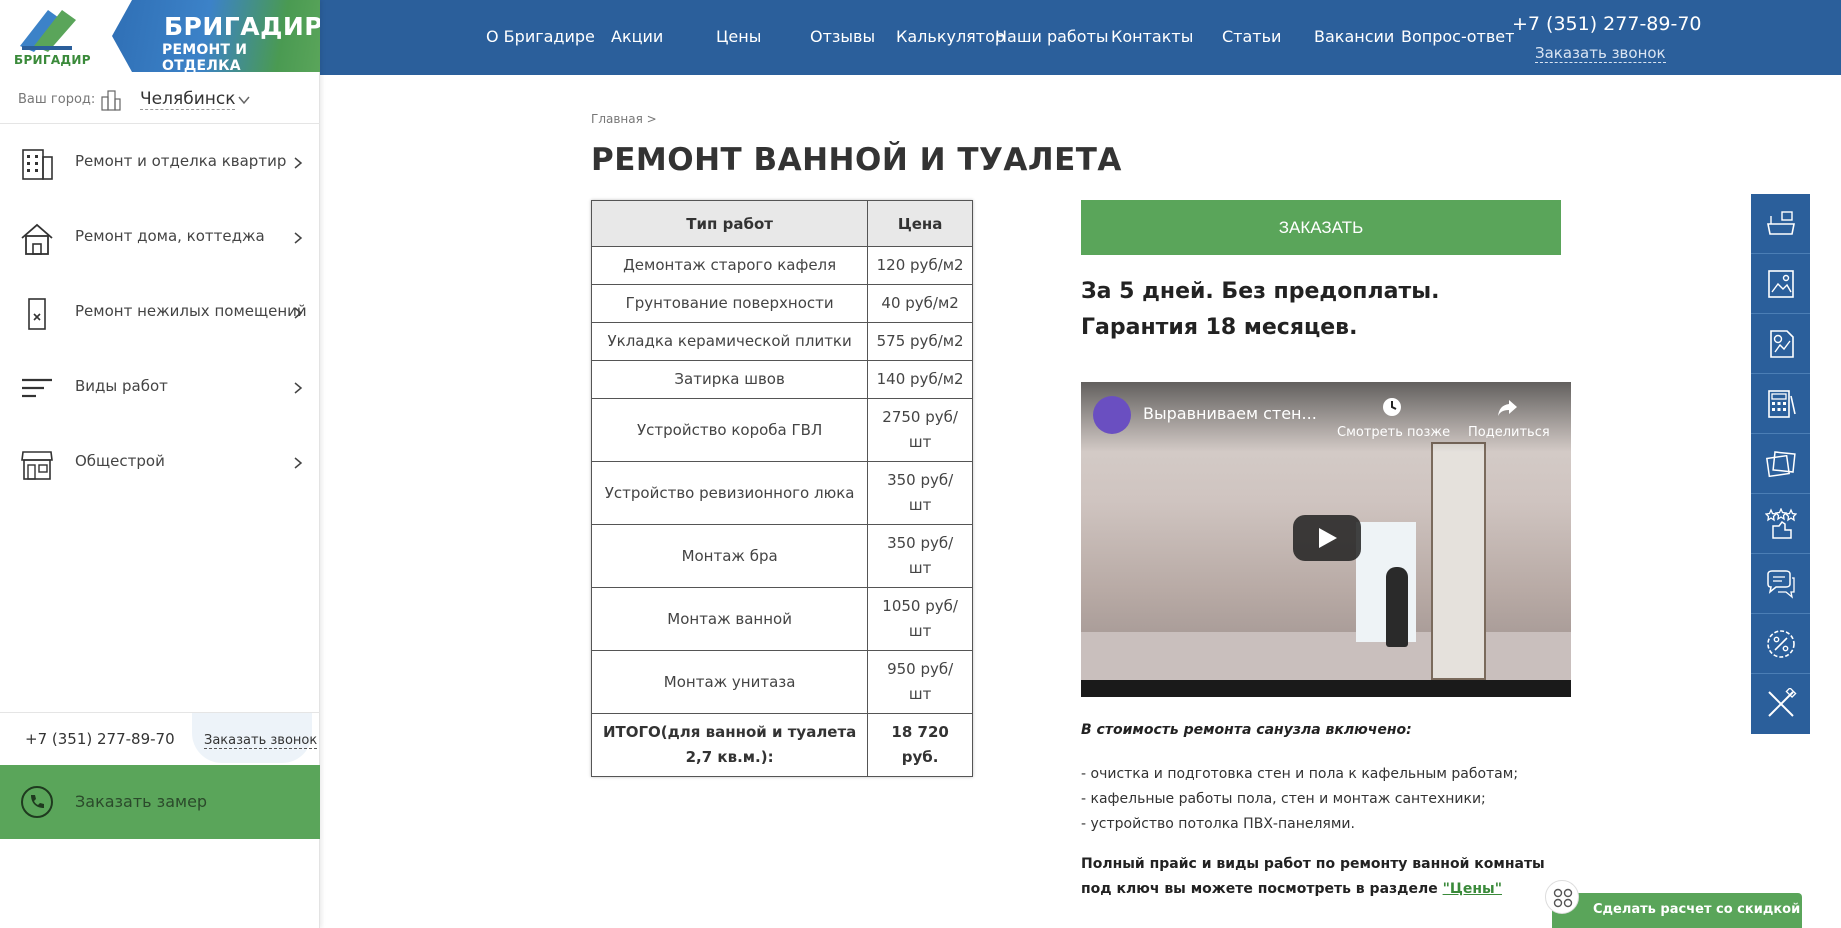 The height and width of the screenshot is (928, 1841). What do you see at coordinates (100, 739) in the screenshot?
I see `sidebar-phone: +7 (351) 277-89-70` at bounding box center [100, 739].